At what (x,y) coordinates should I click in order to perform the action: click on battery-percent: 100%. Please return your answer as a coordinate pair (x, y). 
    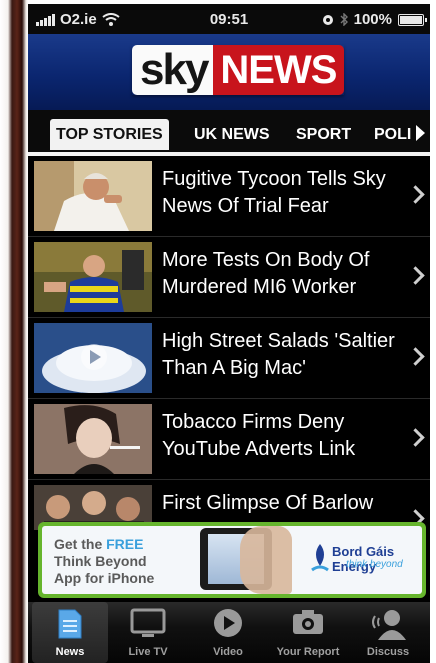
    Looking at the image, I should click on (372, 19).